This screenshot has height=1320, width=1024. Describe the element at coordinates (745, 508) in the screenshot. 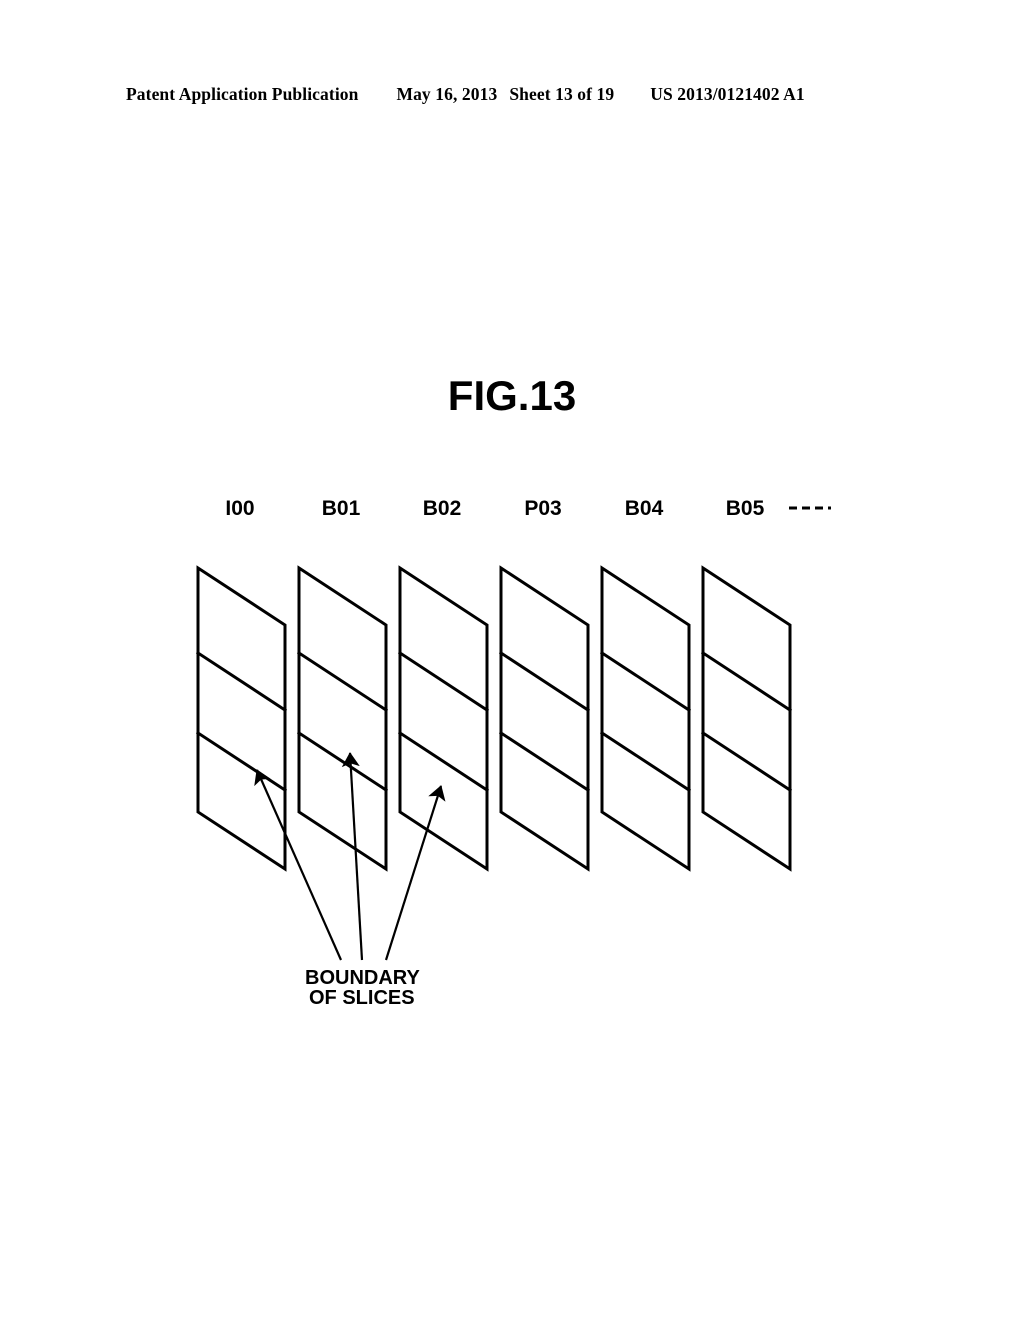

I see `frame-label-b05: B05` at that location.